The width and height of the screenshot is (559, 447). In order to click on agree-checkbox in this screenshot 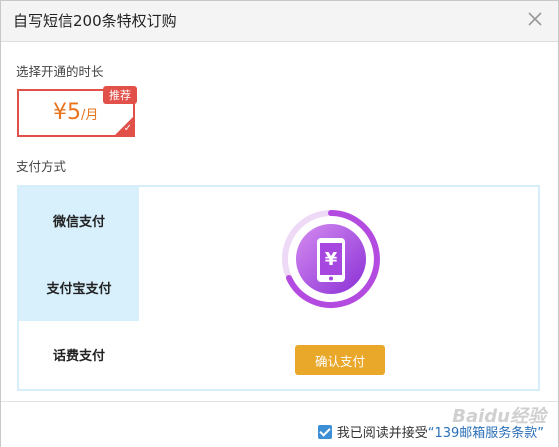, I will do `click(324, 431)`.